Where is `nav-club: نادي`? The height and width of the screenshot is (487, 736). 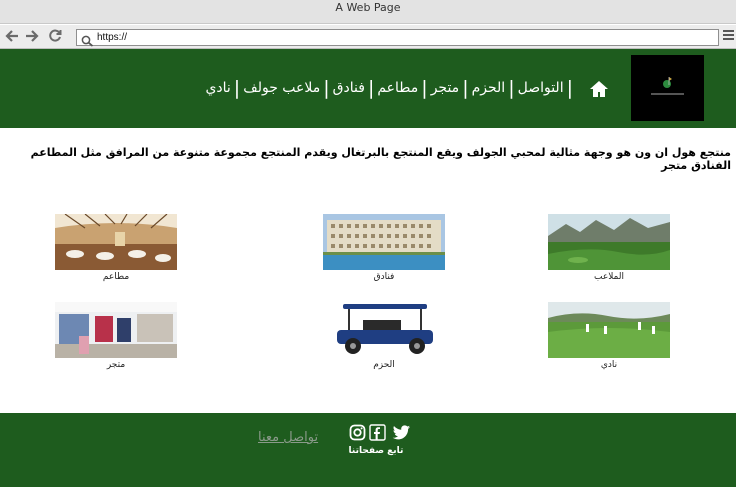
nav-club: نادي is located at coordinates (217, 88).